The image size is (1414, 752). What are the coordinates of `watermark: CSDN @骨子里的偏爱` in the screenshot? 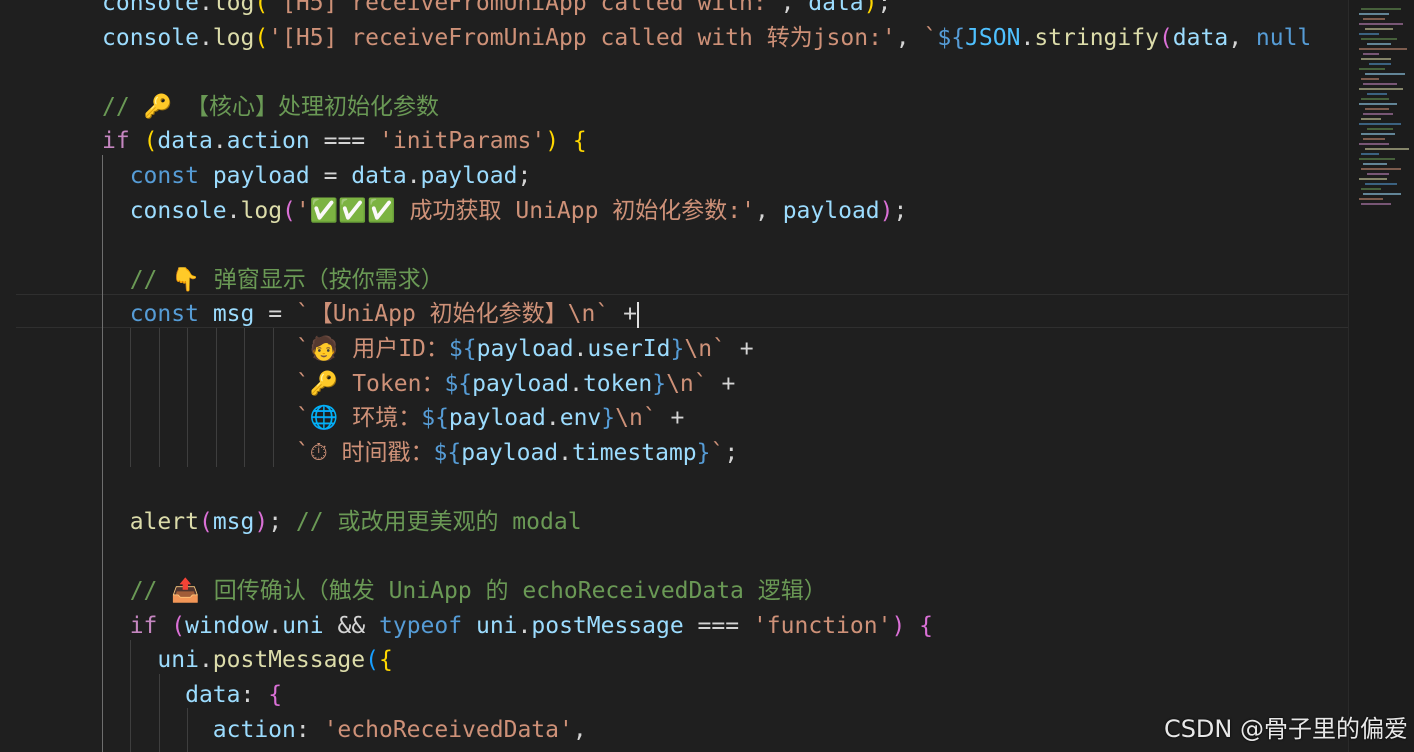 It's located at (1285, 729).